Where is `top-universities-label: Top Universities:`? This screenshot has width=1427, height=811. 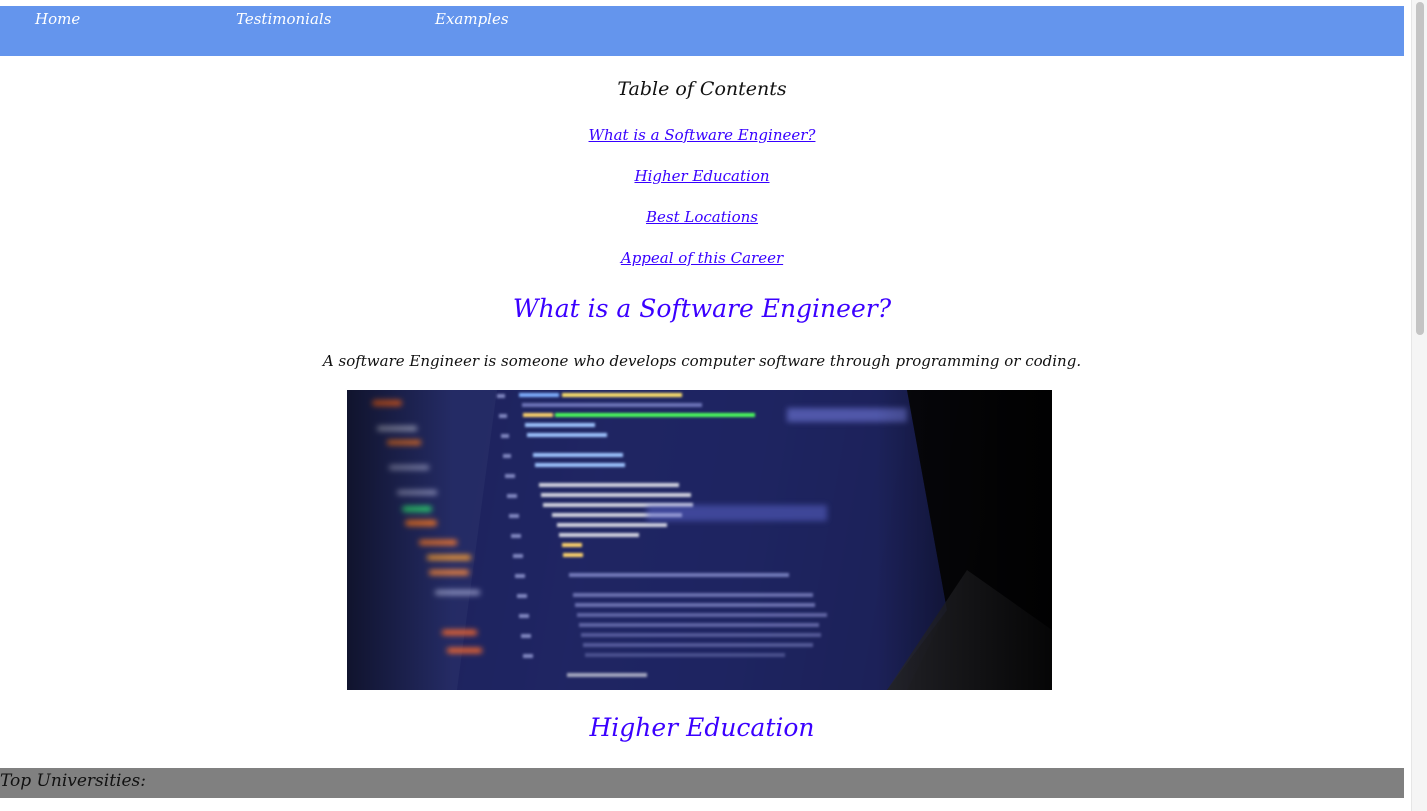 top-universities-label: Top Universities: is located at coordinates (73, 781).